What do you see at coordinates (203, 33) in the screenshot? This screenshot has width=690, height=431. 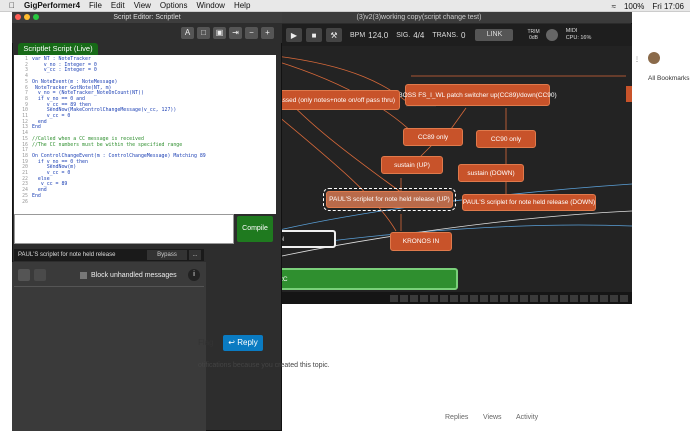 I see `open-icon: □` at bounding box center [203, 33].